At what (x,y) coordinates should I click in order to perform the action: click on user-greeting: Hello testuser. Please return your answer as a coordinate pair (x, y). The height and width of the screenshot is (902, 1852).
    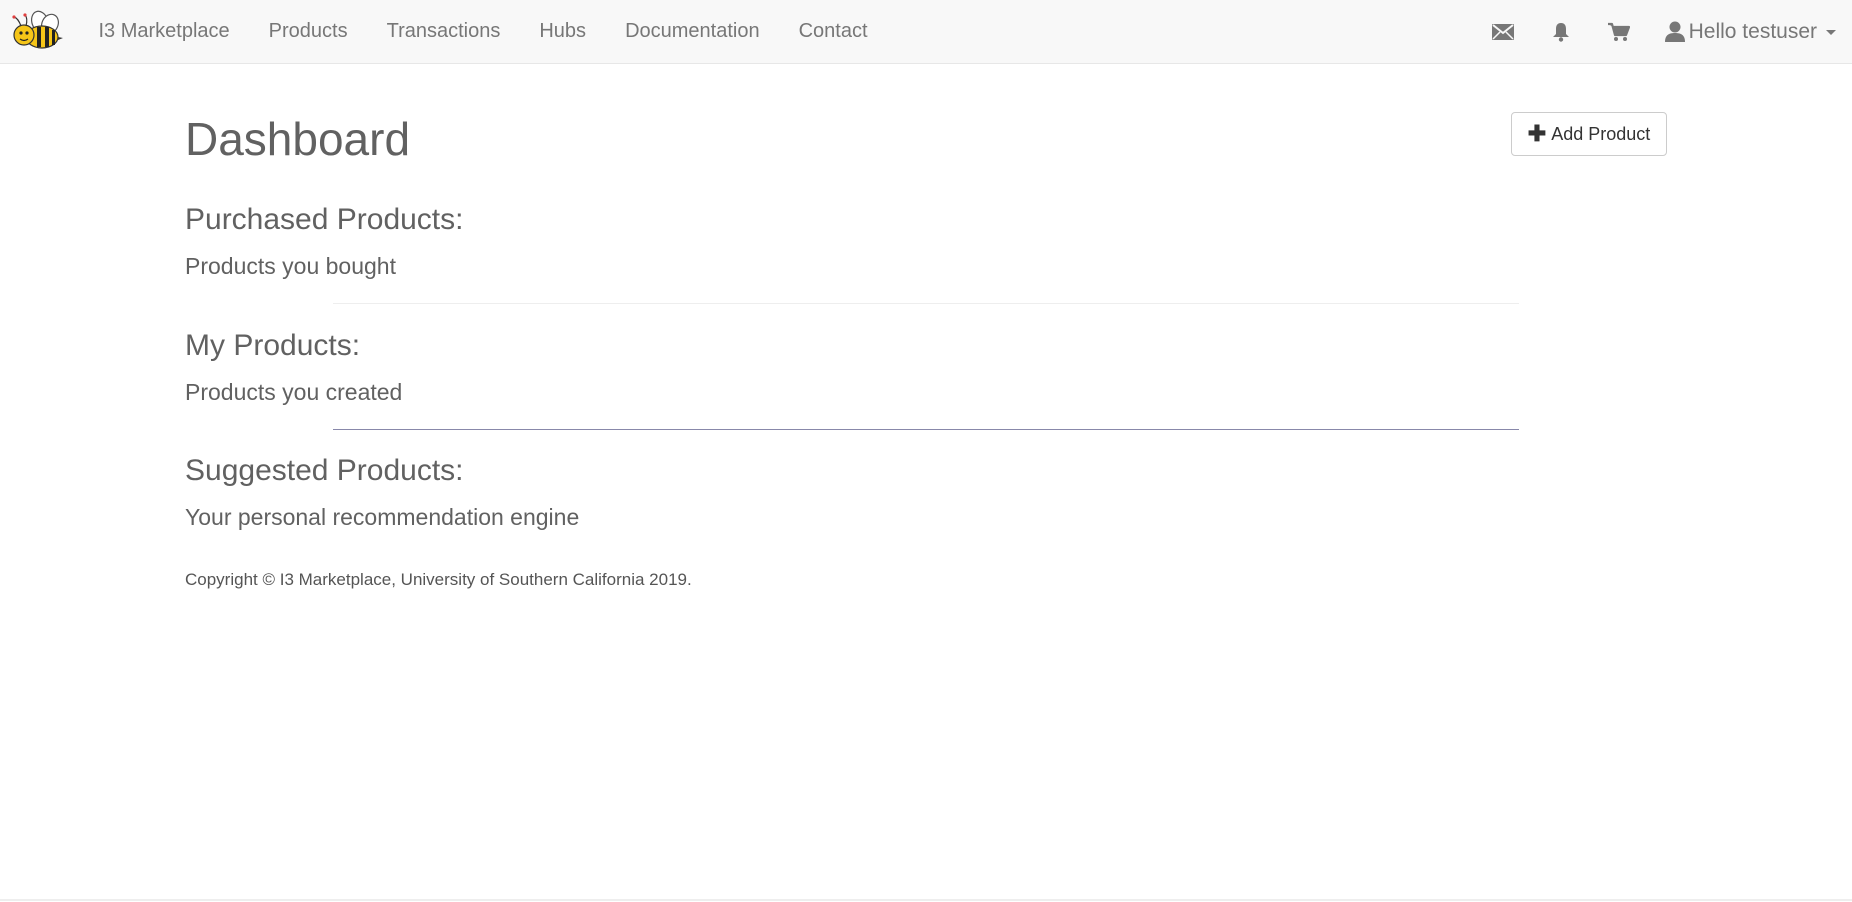
    Looking at the image, I should click on (1752, 31).